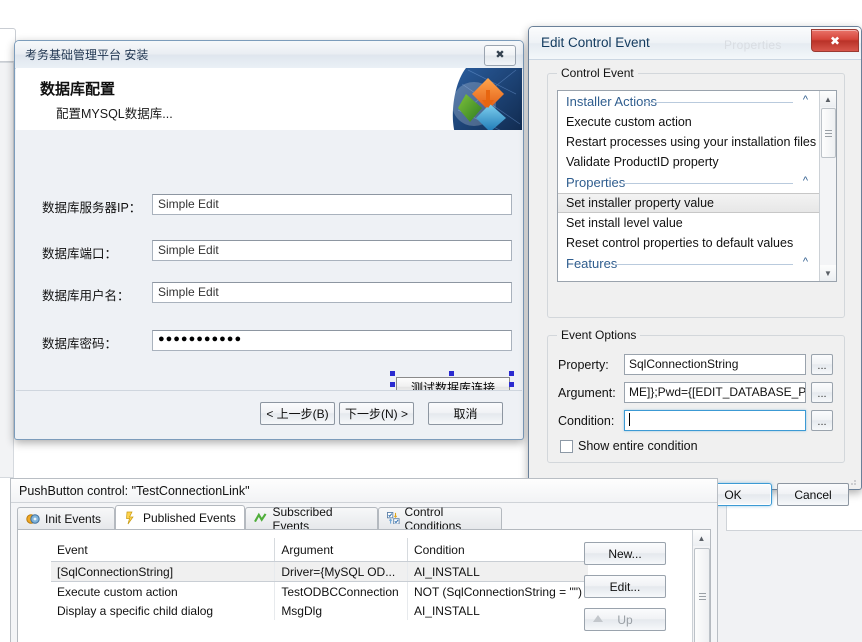 The height and width of the screenshot is (642, 862). Describe the element at coordinates (80, 254) in the screenshot. I see `field-label-port: 数据库端口：` at that location.